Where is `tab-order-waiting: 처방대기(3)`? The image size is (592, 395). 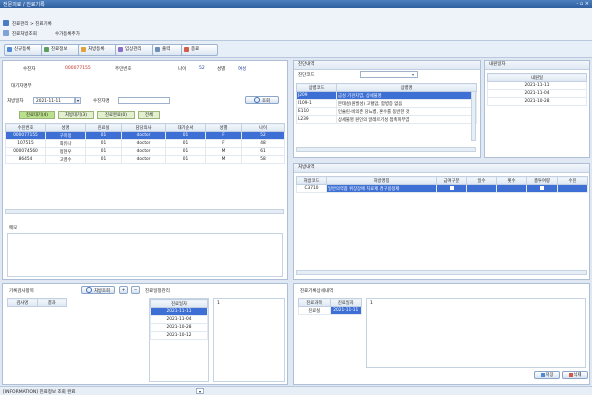
tab-order-waiting: 처방대기(3) is located at coordinates (76, 115).